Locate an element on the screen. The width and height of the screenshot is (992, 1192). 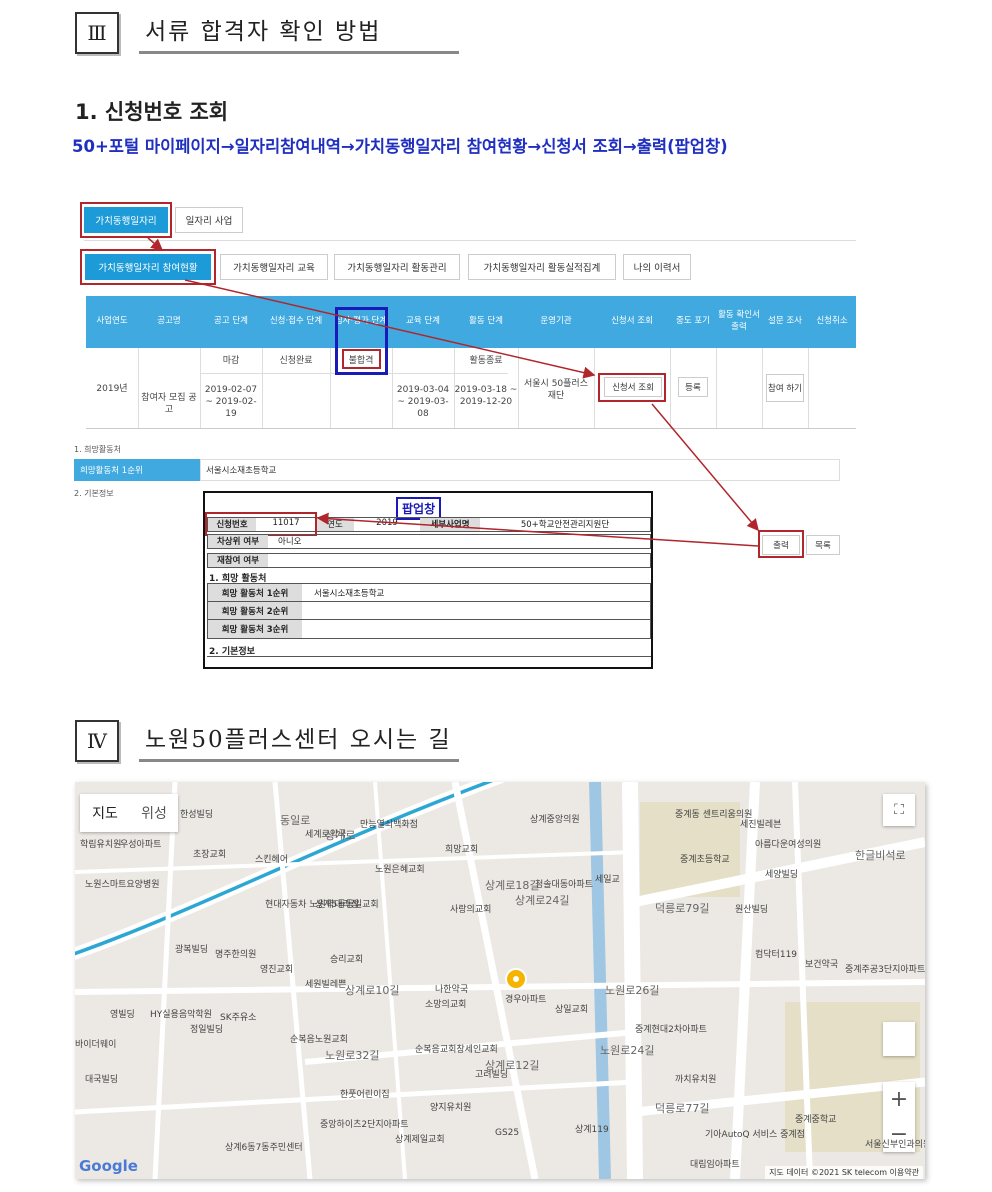
map-place-label: 세진빌레븐 is located at coordinates (761, 825).